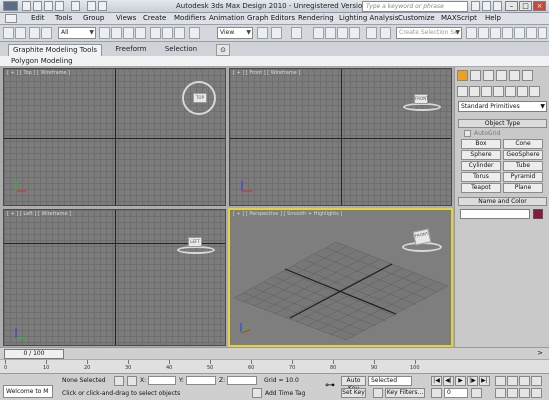 The image size is (549, 400). I want to click on key-mode-toggle-icon, so click(436, 393).